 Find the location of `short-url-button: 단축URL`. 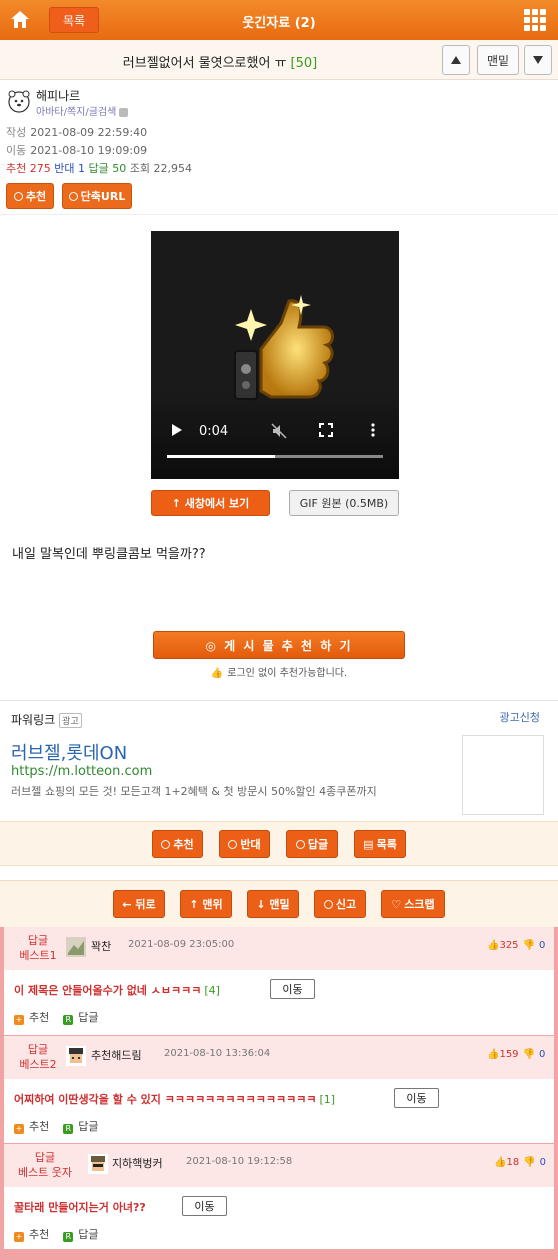

short-url-button: 단축URL is located at coordinates (97, 196).